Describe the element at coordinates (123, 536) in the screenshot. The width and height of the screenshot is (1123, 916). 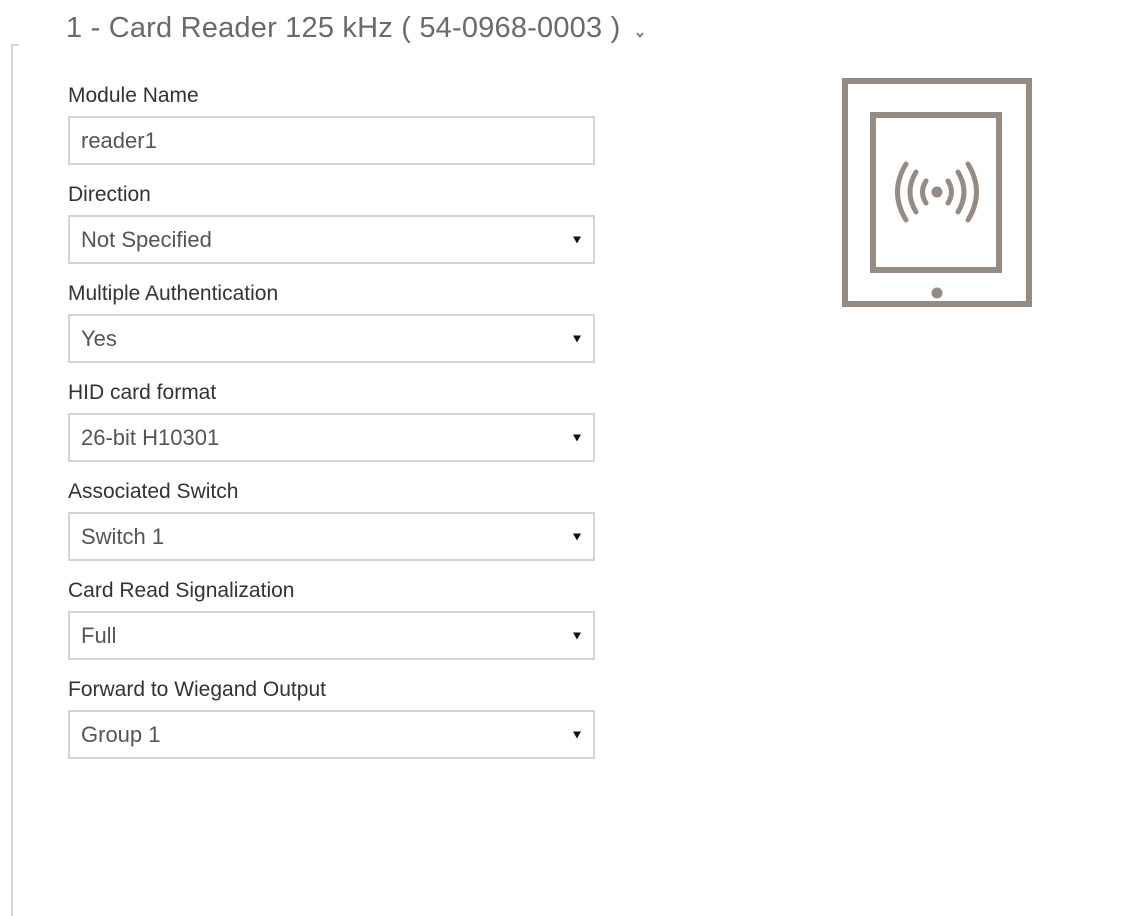
I see `associated-switch-value: Switch 1` at that location.